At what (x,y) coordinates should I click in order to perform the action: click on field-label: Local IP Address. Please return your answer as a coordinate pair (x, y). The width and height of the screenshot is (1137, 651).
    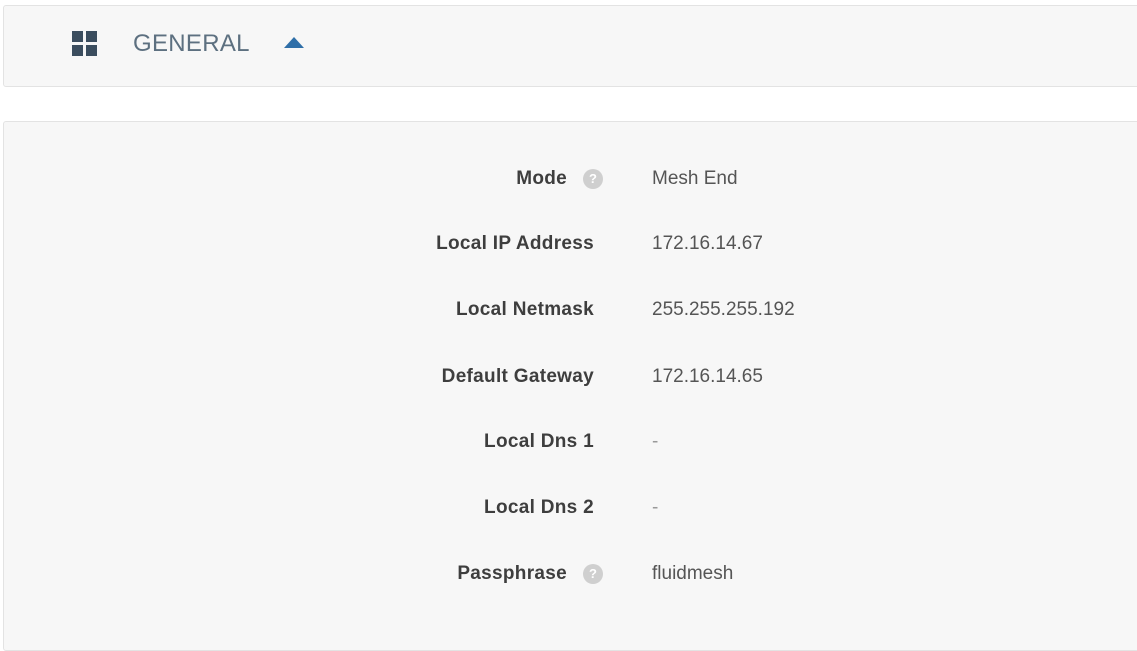
    Looking at the image, I should click on (515, 243).